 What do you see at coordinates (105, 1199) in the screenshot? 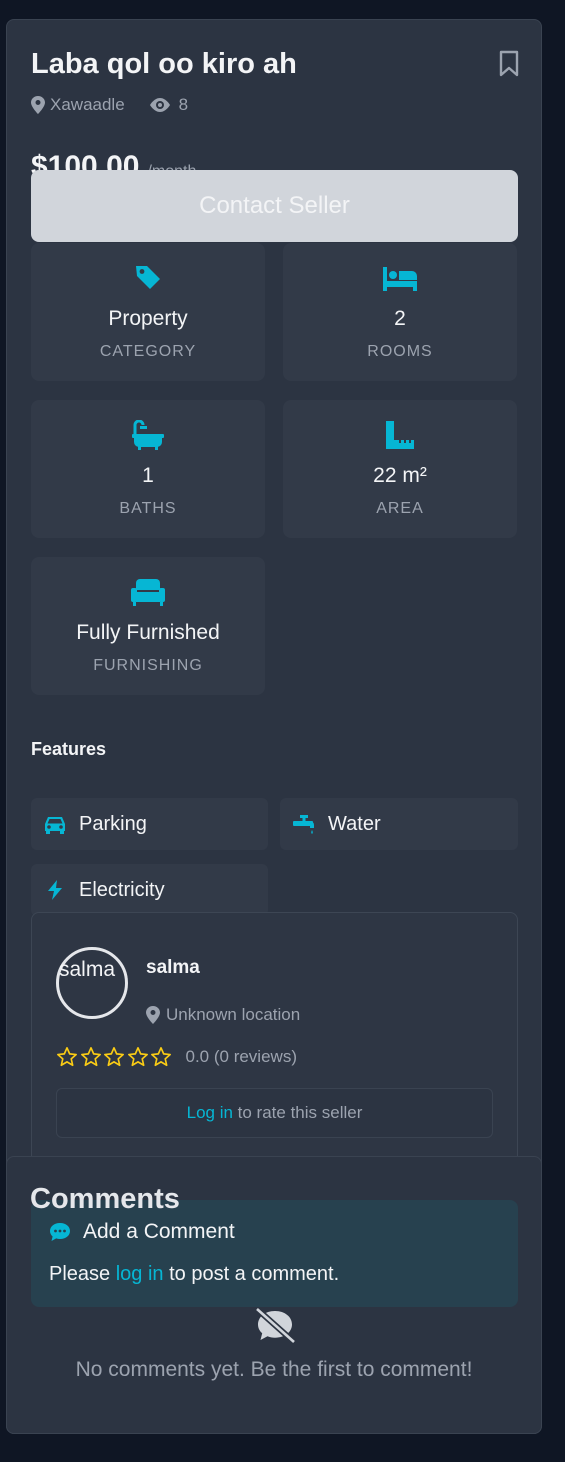
I see `comments-heading: Comments` at bounding box center [105, 1199].